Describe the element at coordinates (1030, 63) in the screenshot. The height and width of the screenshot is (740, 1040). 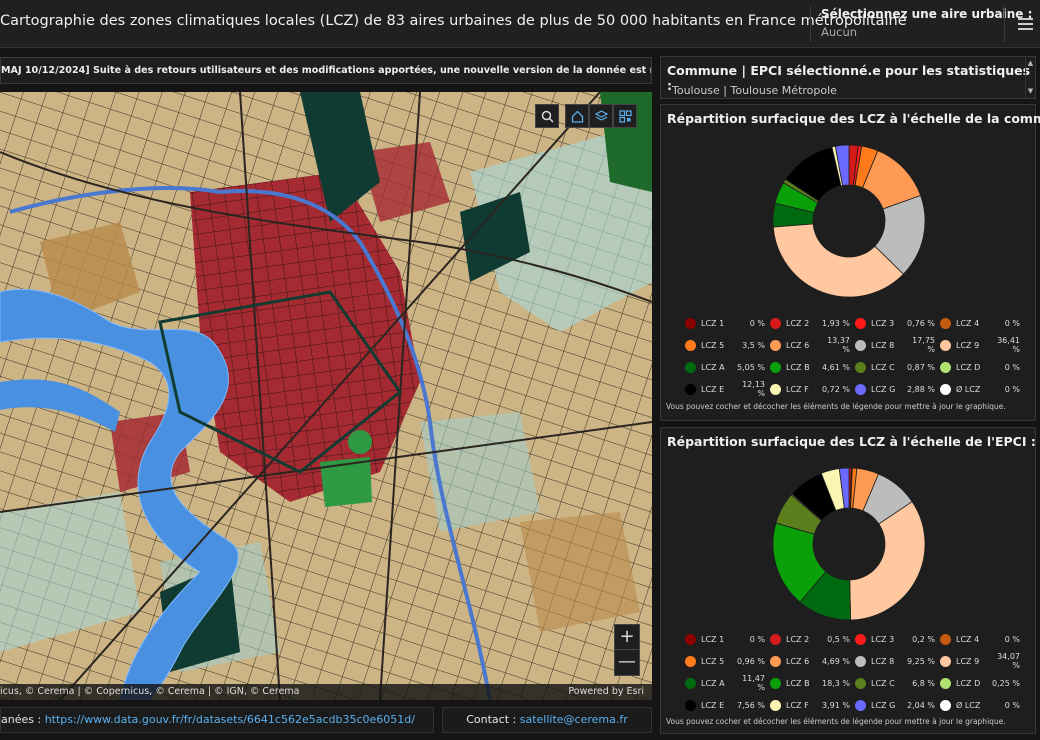
I see `scroll-up-icon: ▲` at that location.